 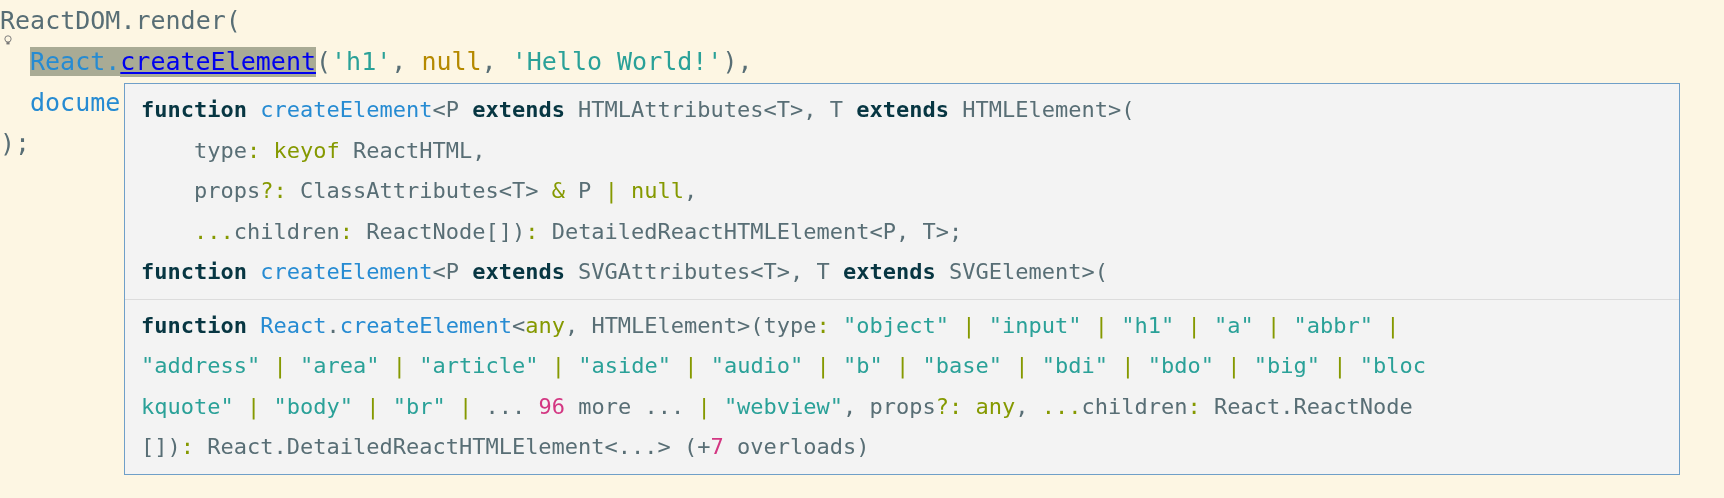 What do you see at coordinates (638, 110) in the screenshot?
I see `signature-line: function createElement<P extends HTMLAttributes<T>, T extends HTMLElement>(` at bounding box center [638, 110].